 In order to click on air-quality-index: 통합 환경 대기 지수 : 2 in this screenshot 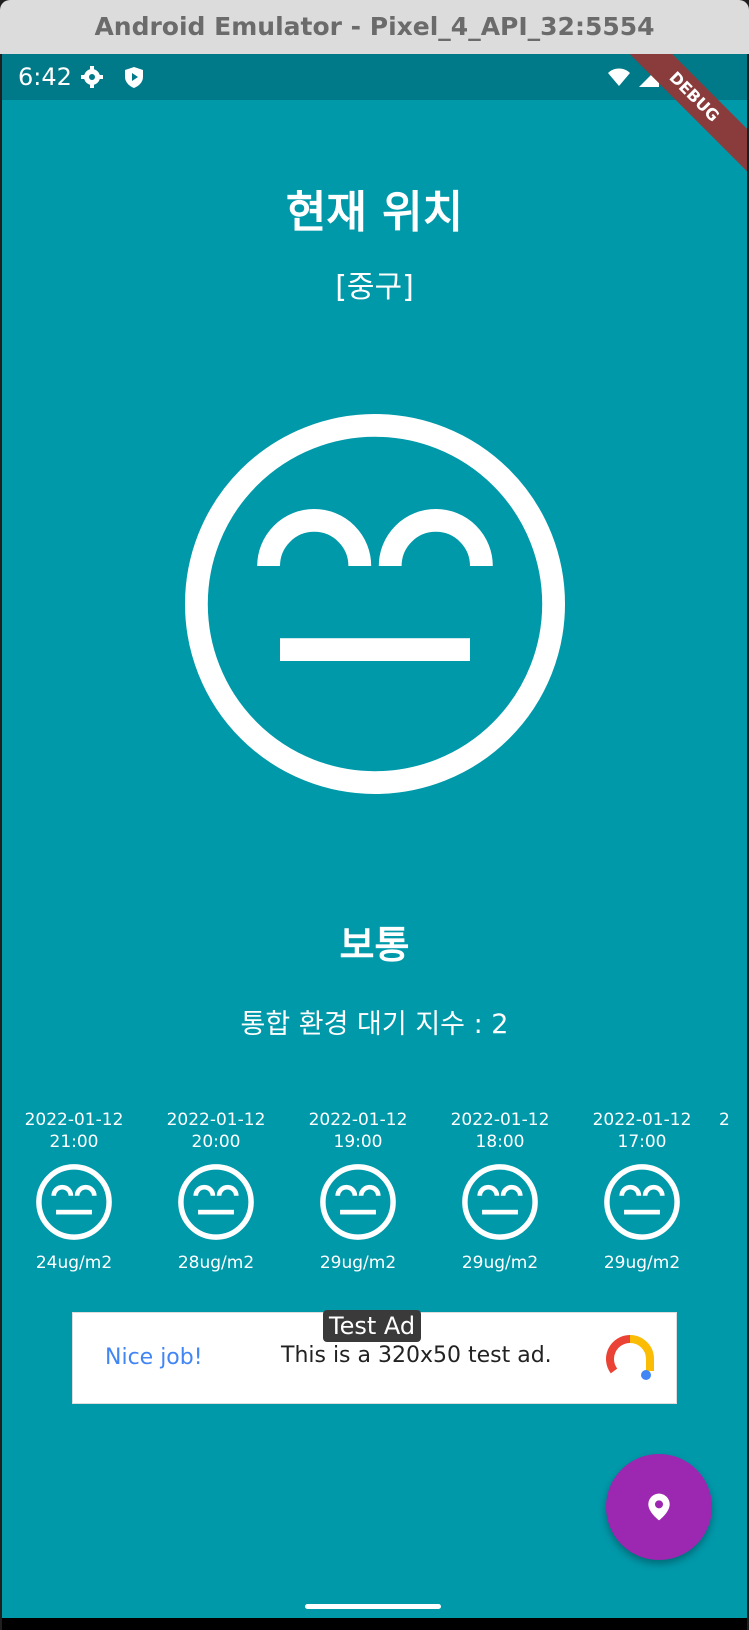, I will do `click(374, 1024)`.